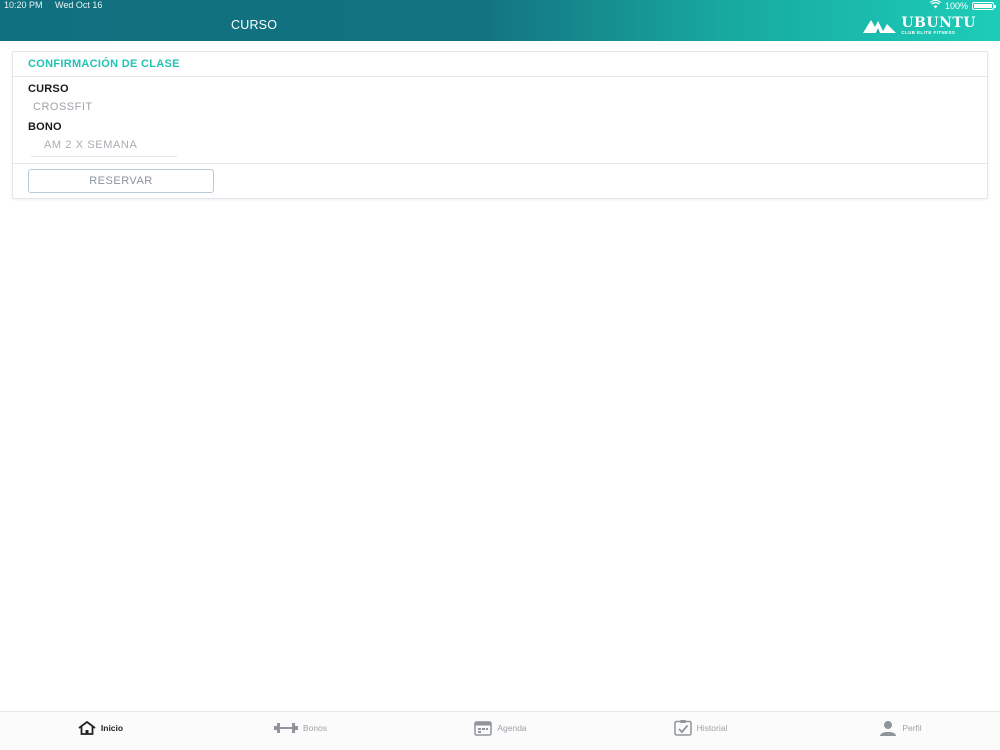  Describe the element at coordinates (512, 728) in the screenshot. I see `tab-agenda-label: Agenda` at that location.